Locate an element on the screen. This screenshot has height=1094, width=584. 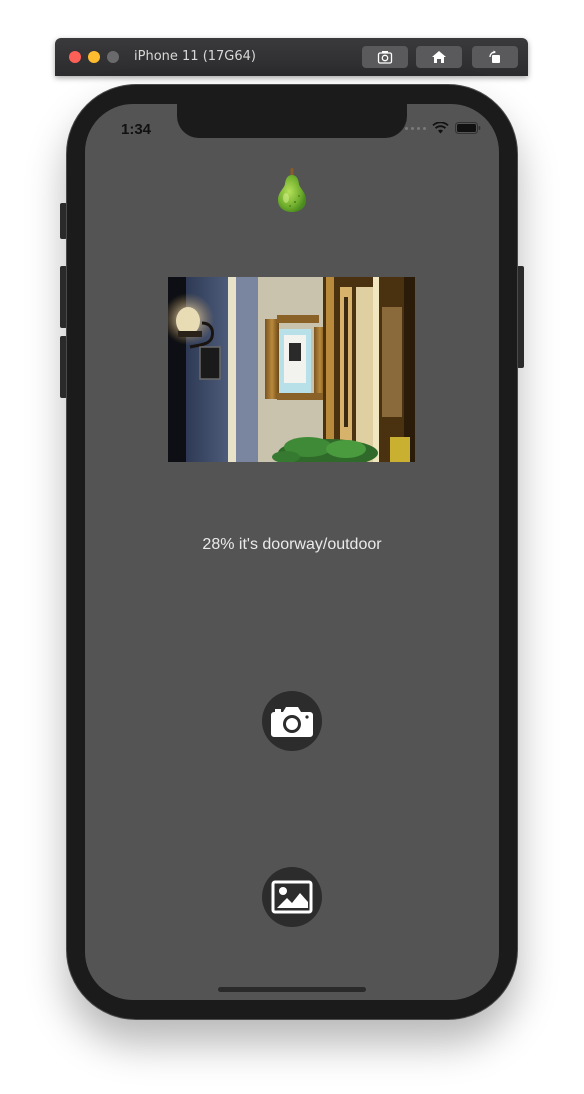
simulator-titlebar: iPhone 11 (17G64) is located at coordinates (291, 57).